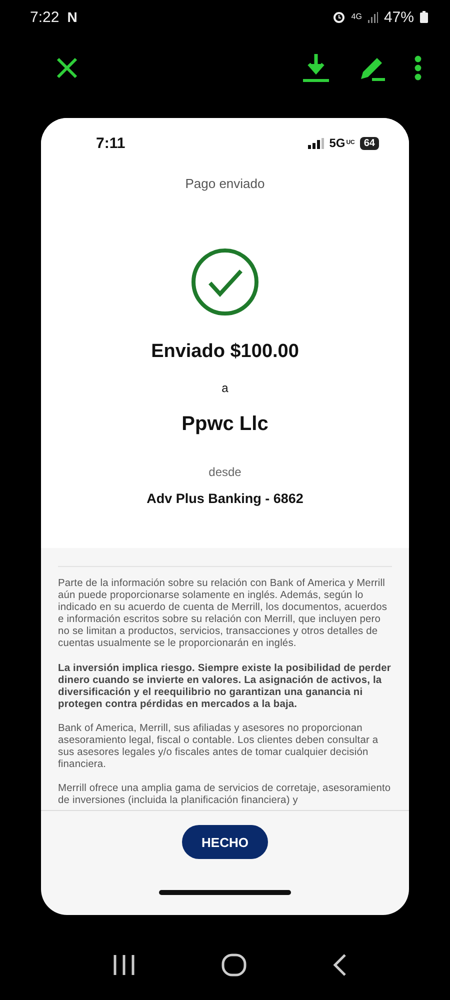 This screenshot has height=1000, width=450. I want to click on connector-text: a, so click(225, 388).